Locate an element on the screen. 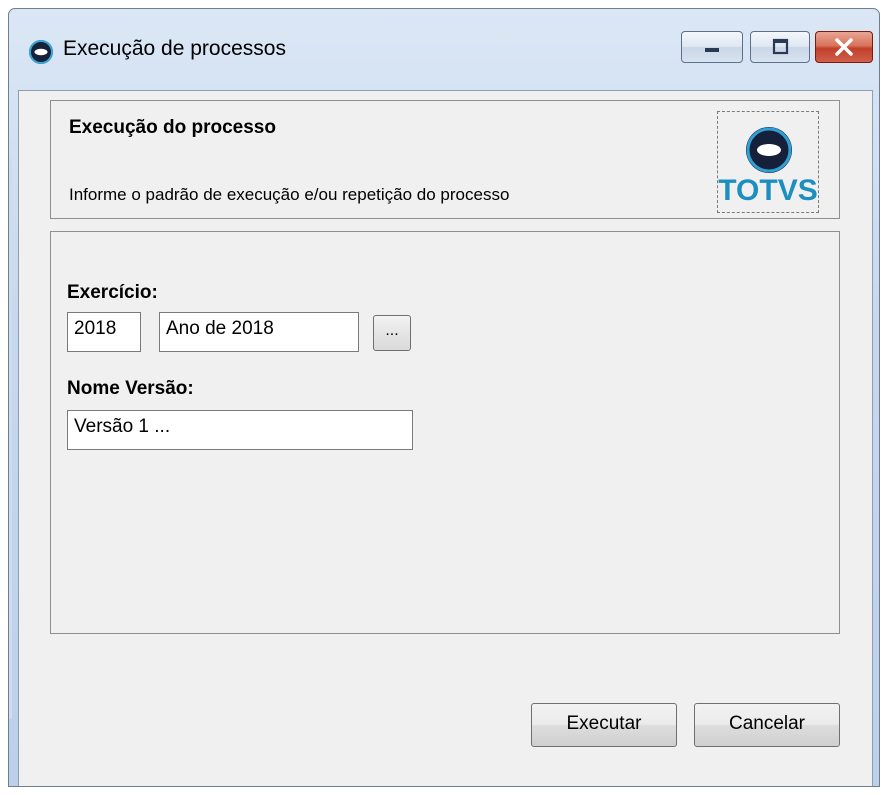  window-frame-edge is located at coordinates (10, 439).